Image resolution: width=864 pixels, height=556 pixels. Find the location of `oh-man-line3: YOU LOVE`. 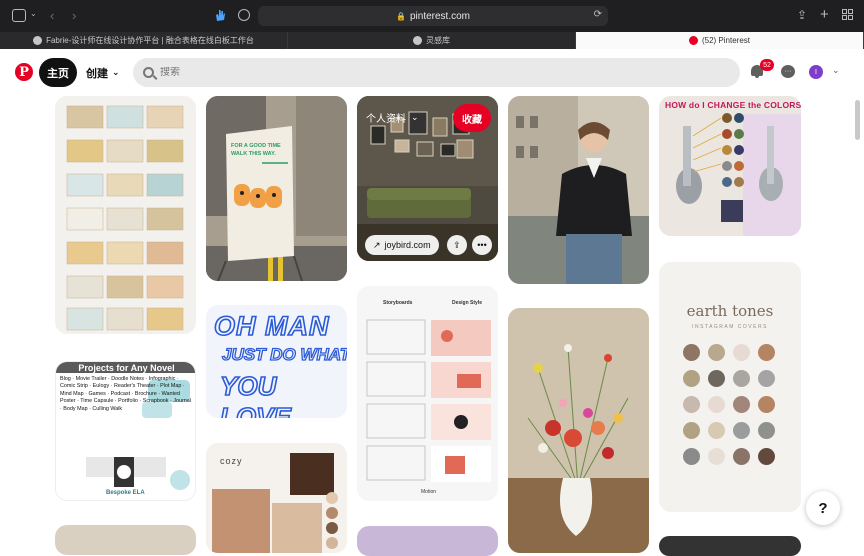

oh-man-line3: YOU LOVE is located at coordinates (255, 394).